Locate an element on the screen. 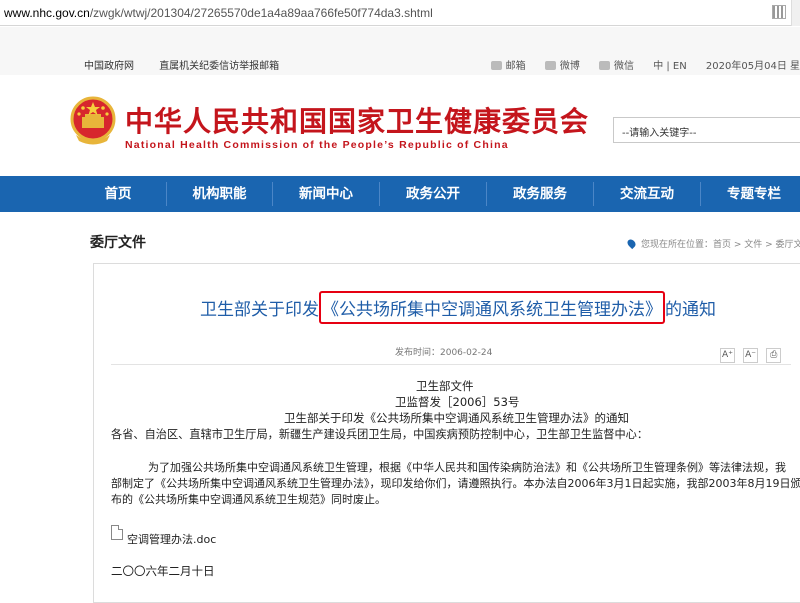  link-report-mailbox: 直属机关纪委信访举报邮箱 is located at coordinates (219, 66).